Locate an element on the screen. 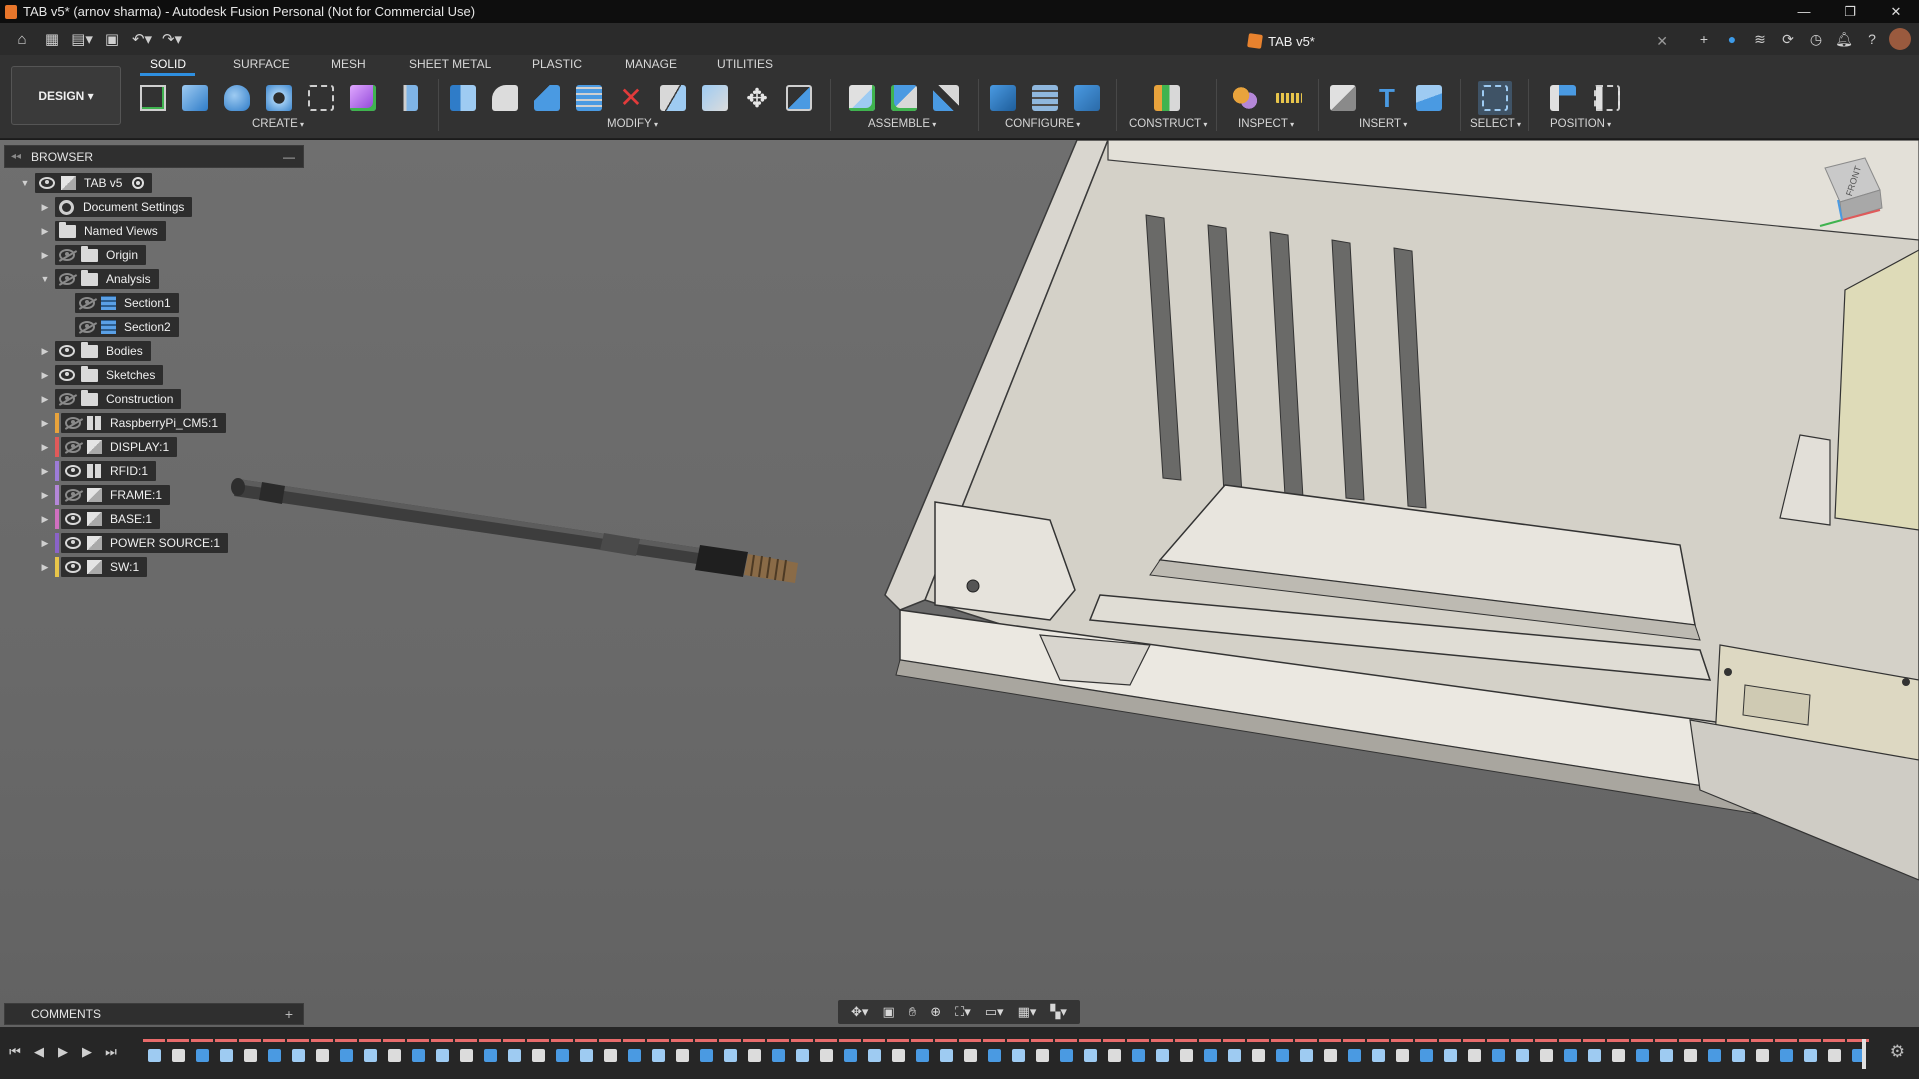 This screenshot has height=1079, width=1919. minimize-button: — is located at coordinates (1804, 11).